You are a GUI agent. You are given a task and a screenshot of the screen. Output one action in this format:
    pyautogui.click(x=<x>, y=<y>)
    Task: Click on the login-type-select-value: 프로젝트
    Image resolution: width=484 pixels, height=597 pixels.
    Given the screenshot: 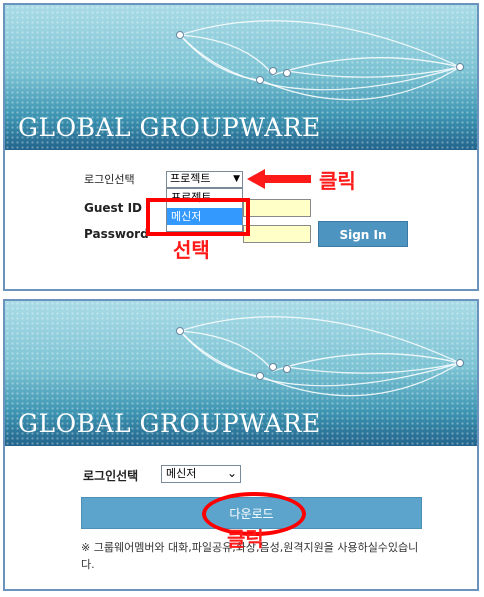 What is the action you would take?
    pyautogui.click(x=190, y=178)
    